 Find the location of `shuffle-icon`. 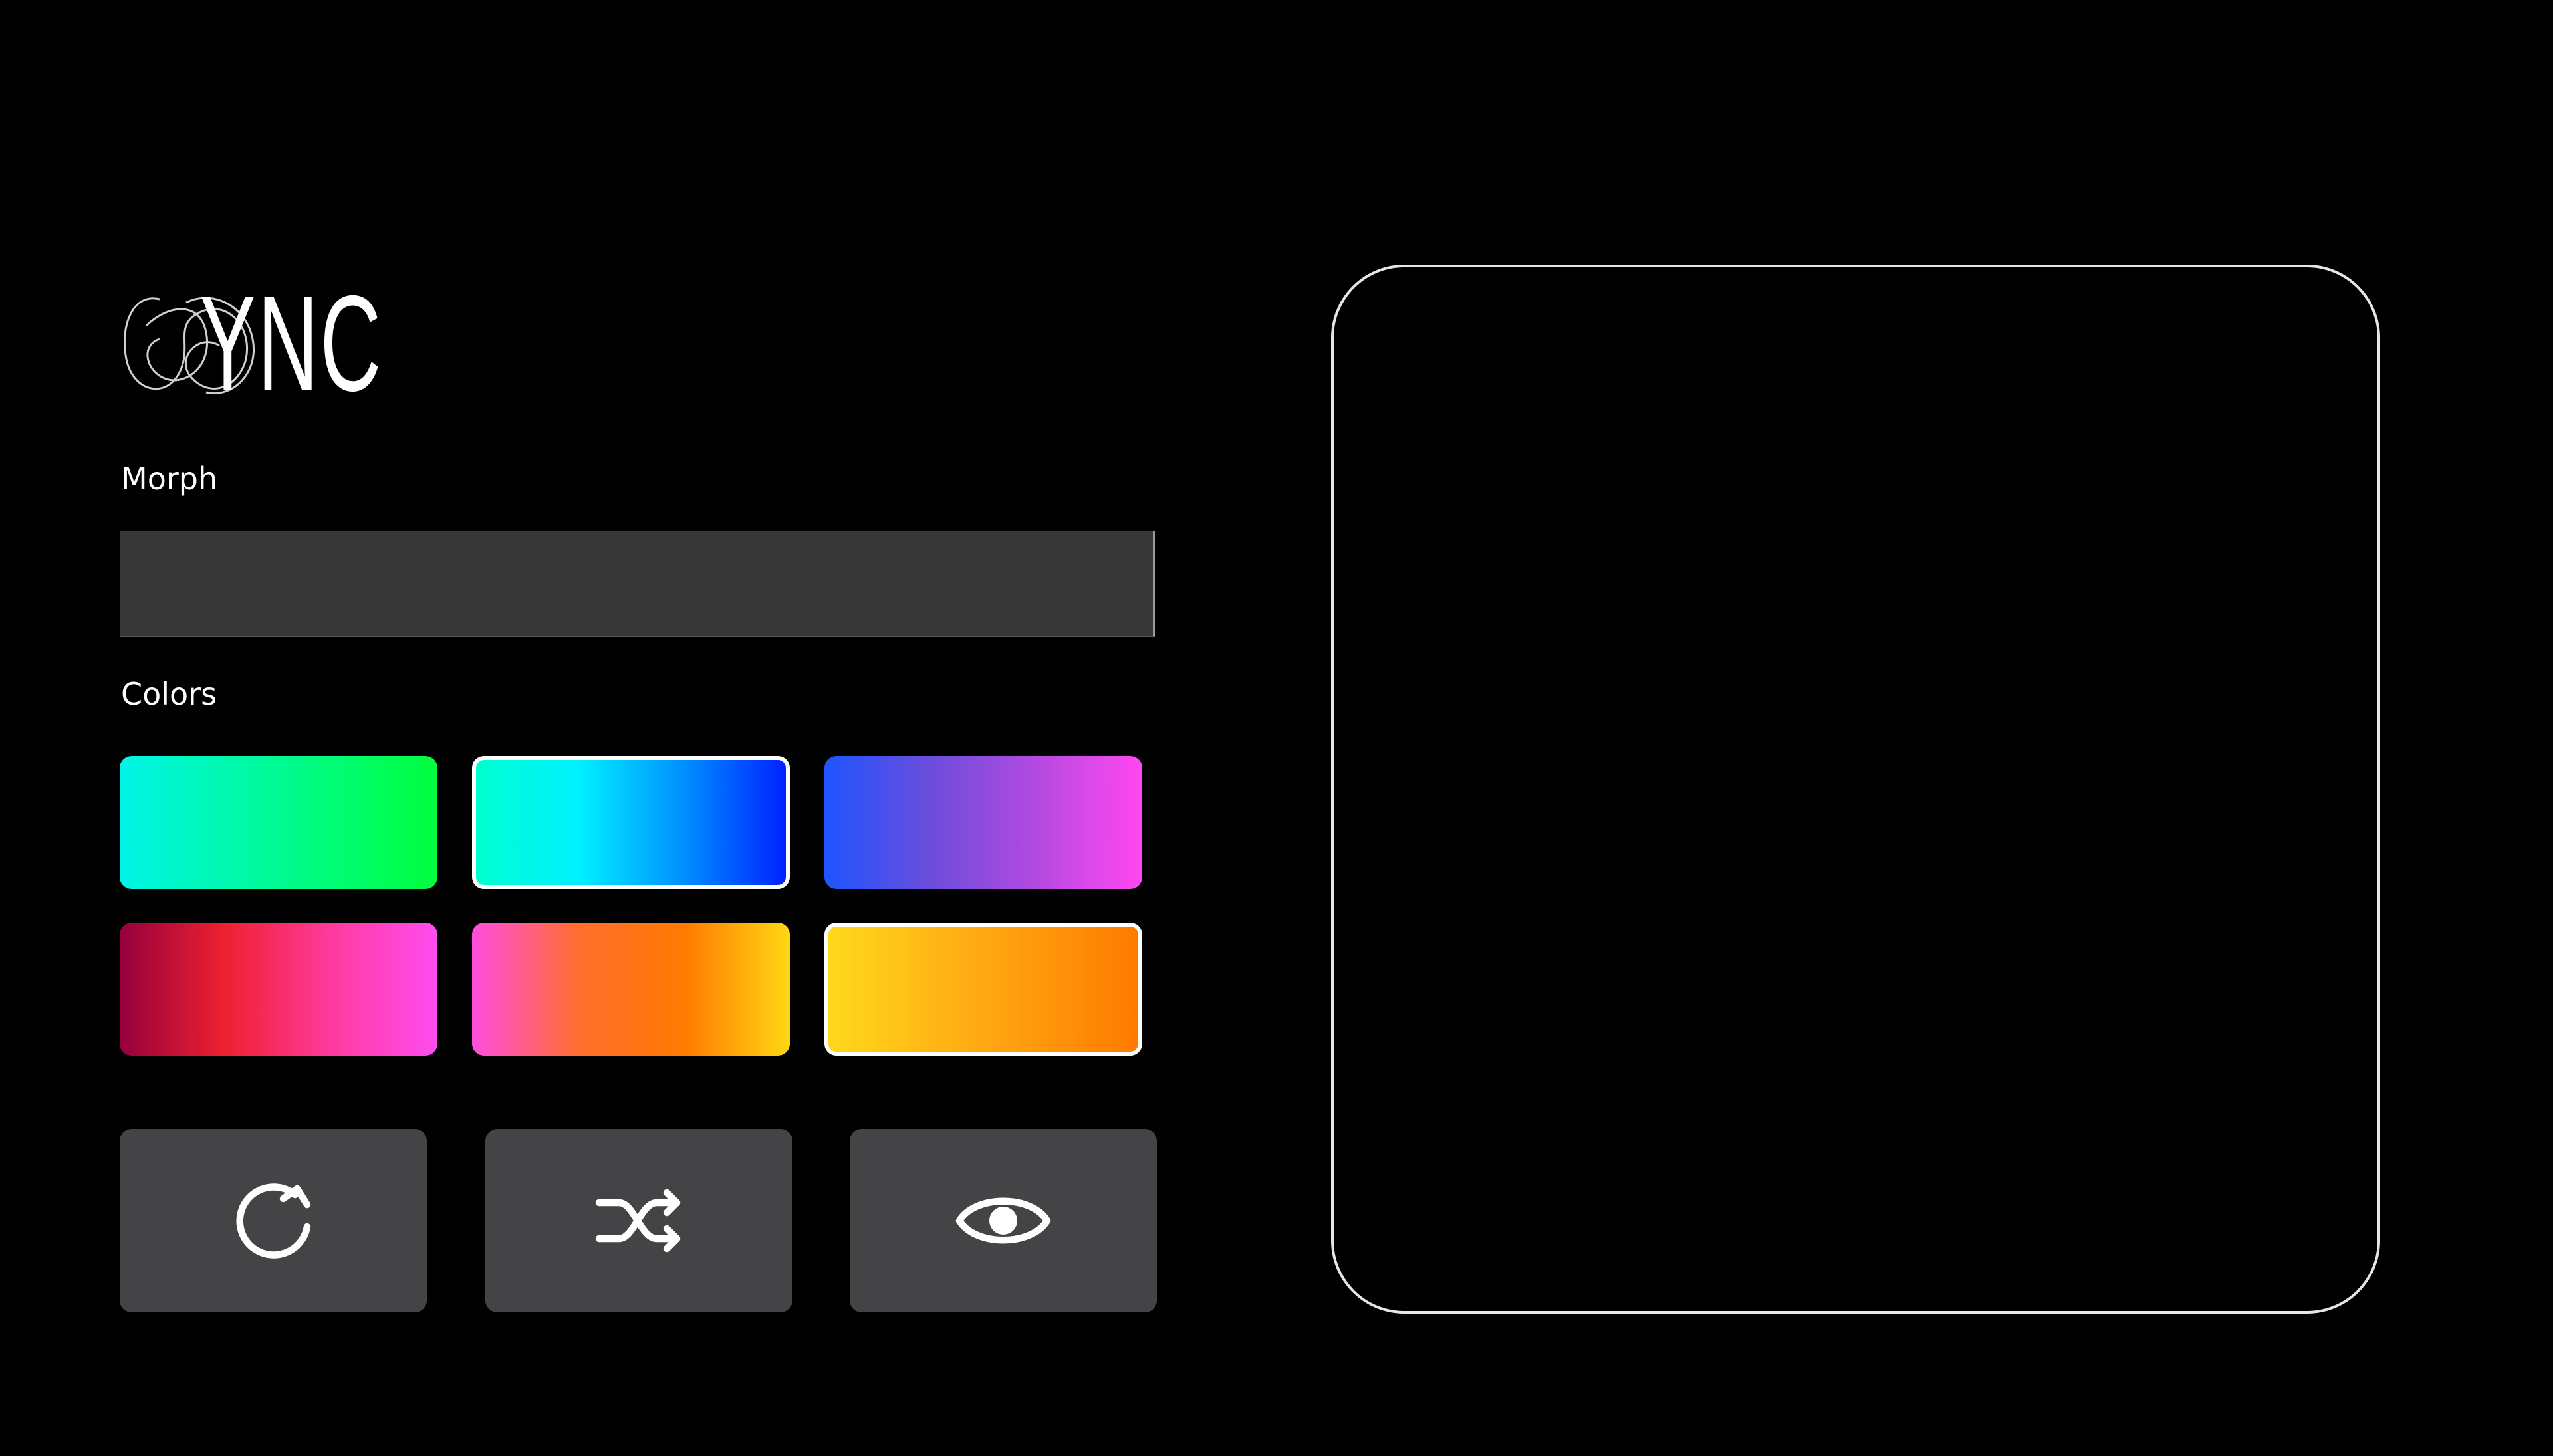

shuffle-icon is located at coordinates (638, 1221).